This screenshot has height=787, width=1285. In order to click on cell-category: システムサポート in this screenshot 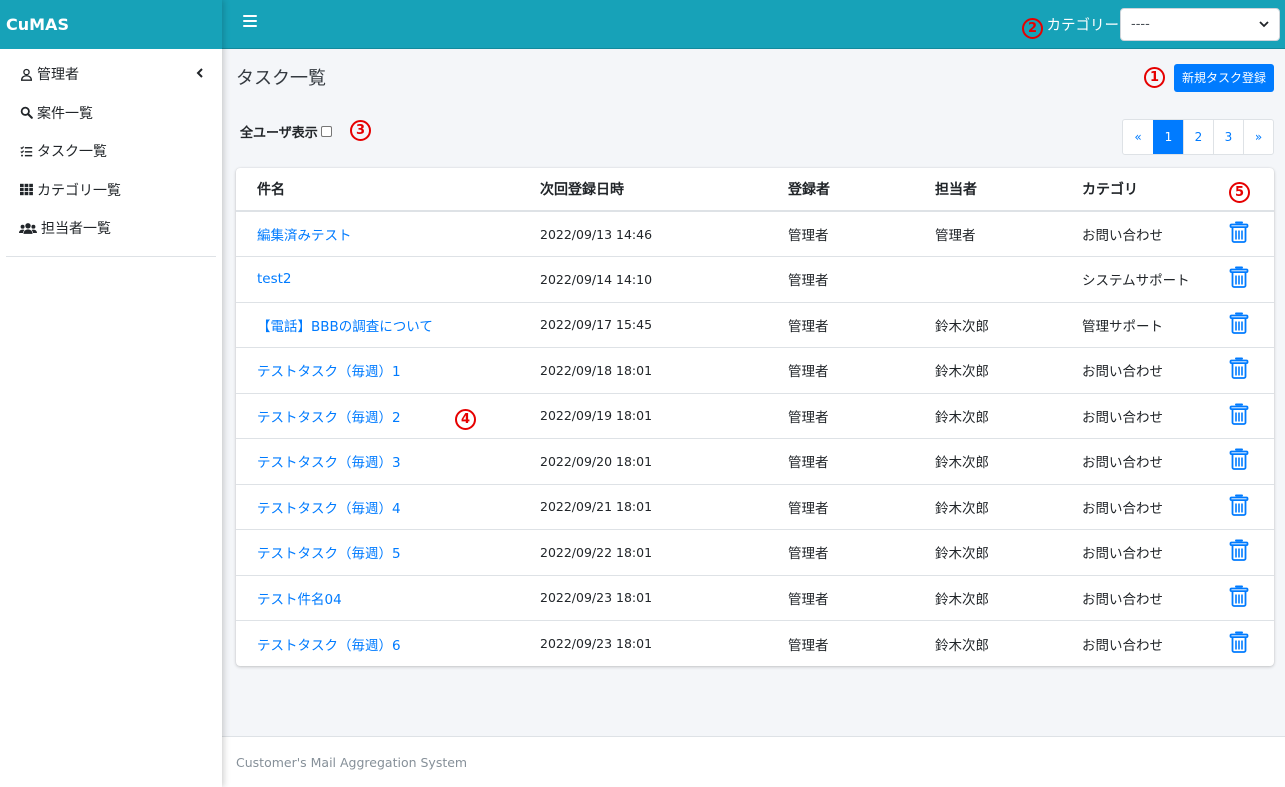, I will do `click(1132, 279)`.